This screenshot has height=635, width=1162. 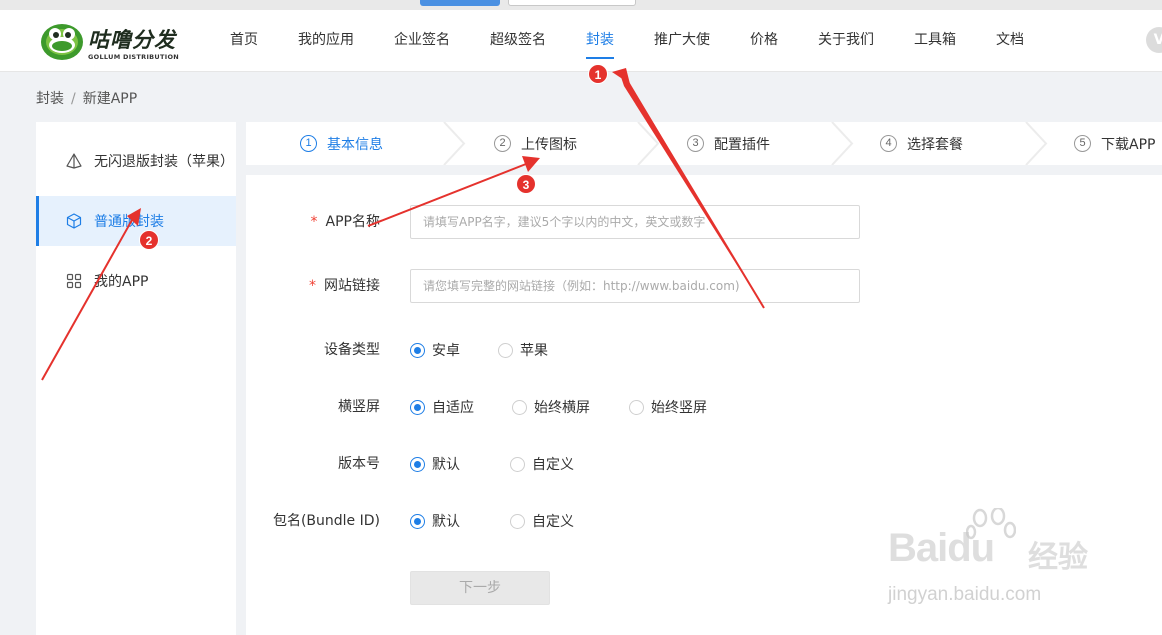 I want to click on step-number: 4, so click(x=888, y=143).